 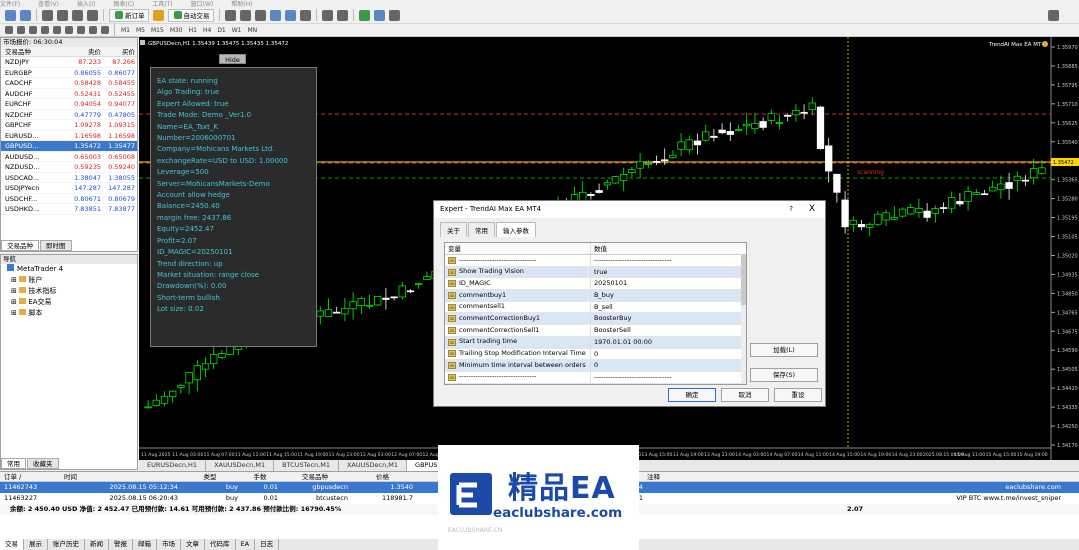 What do you see at coordinates (169, 544) in the screenshot?
I see `terminal-tab: 市场` at bounding box center [169, 544].